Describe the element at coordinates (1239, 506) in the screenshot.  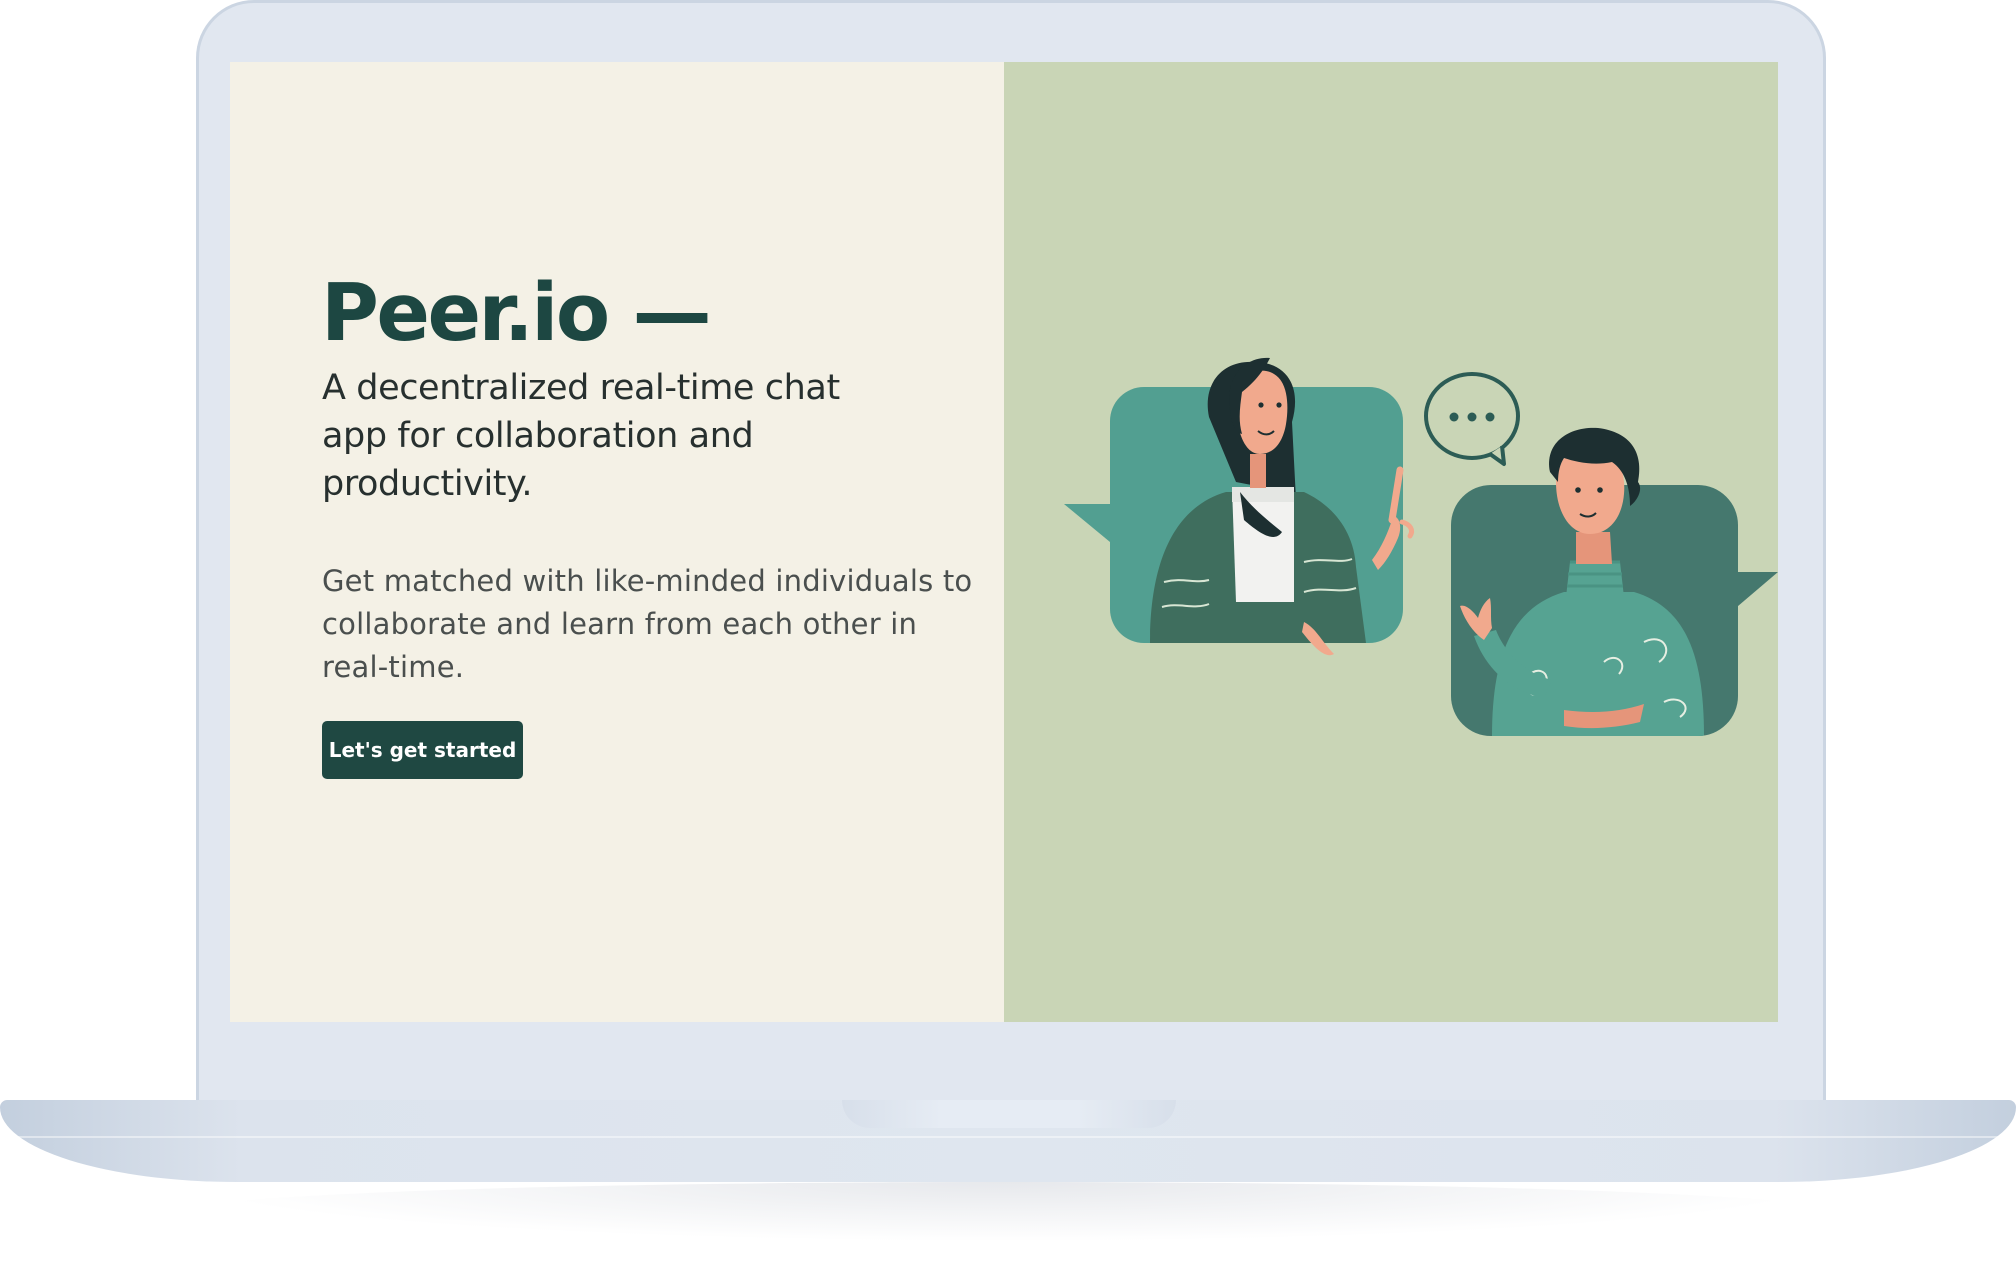
I see `woman-avatar-icon` at that location.